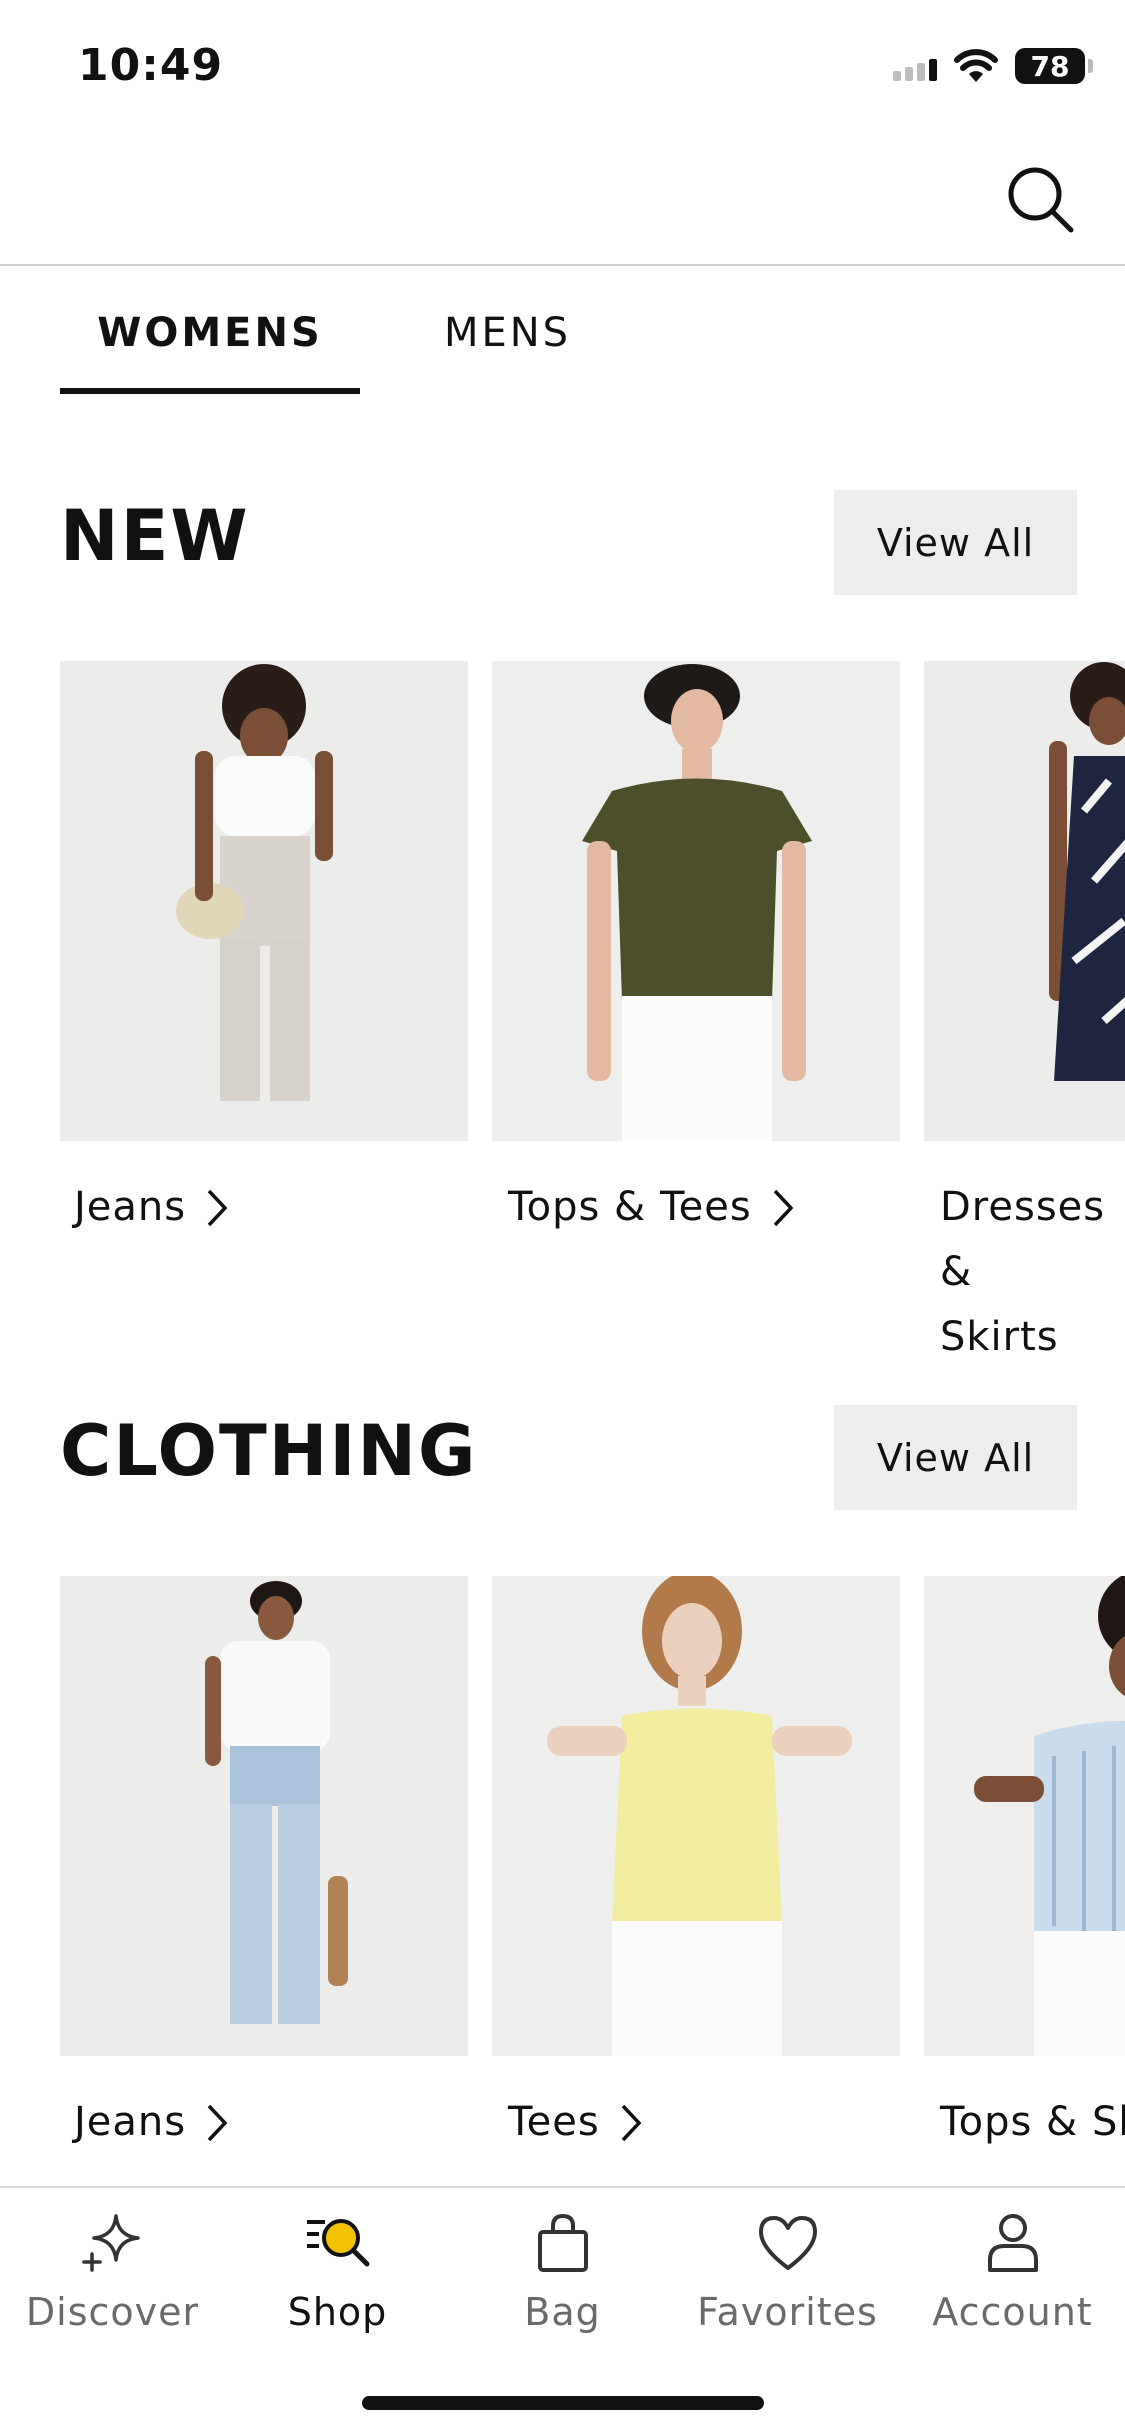 The image size is (1125, 2436). What do you see at coordinates (554, 2122) in the screenshot?
I see `category-label: Tees` at bounding box center [554, 2122].